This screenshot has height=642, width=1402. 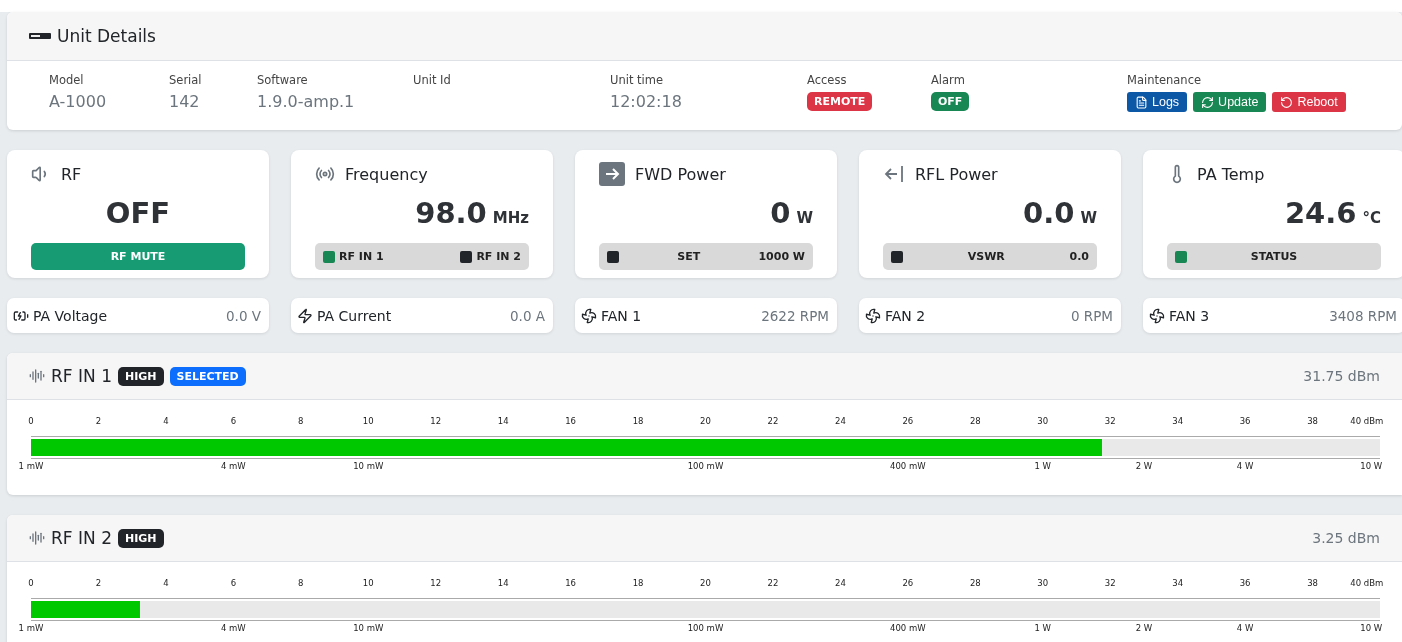 I want to click on power-reading: 3.25 dBm, so click(x=1346, y=538).